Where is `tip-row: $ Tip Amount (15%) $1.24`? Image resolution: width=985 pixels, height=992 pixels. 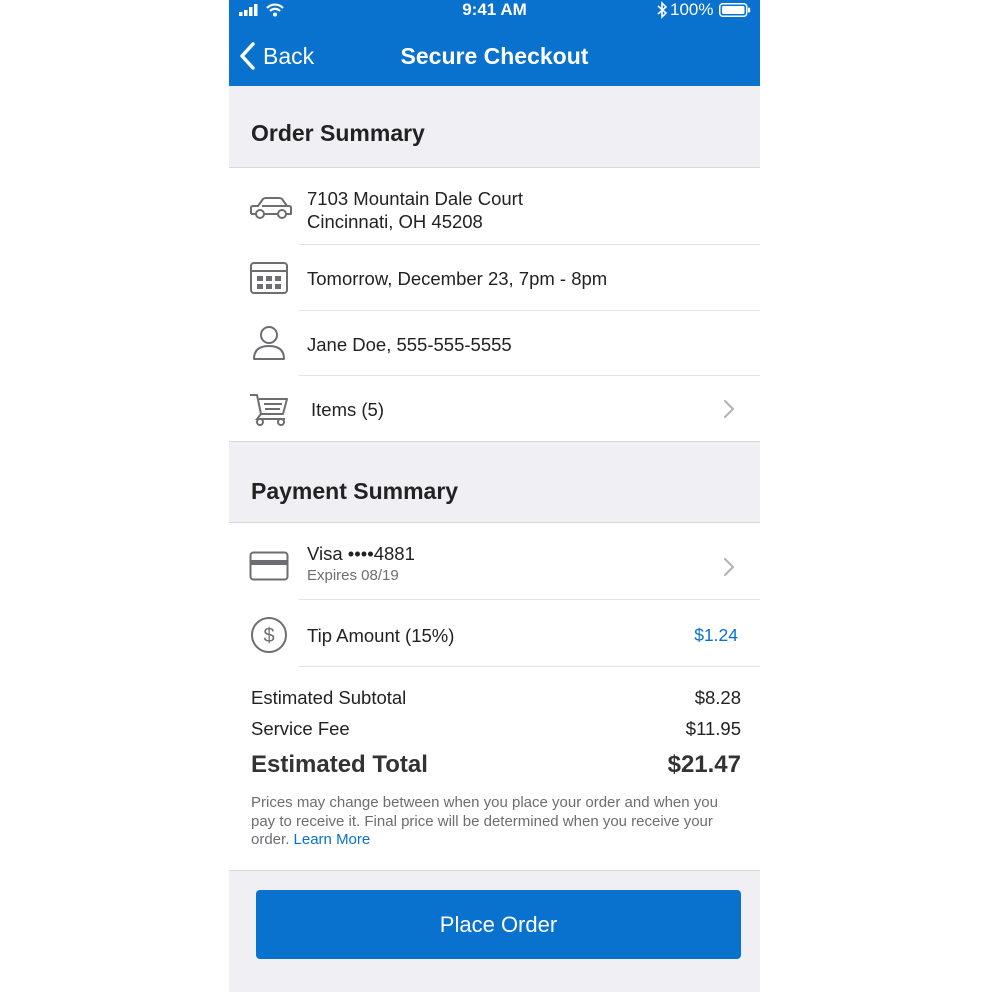
tip-row: $ Tip Amount (15%) $1.24 is located at coordinates (494, 633).